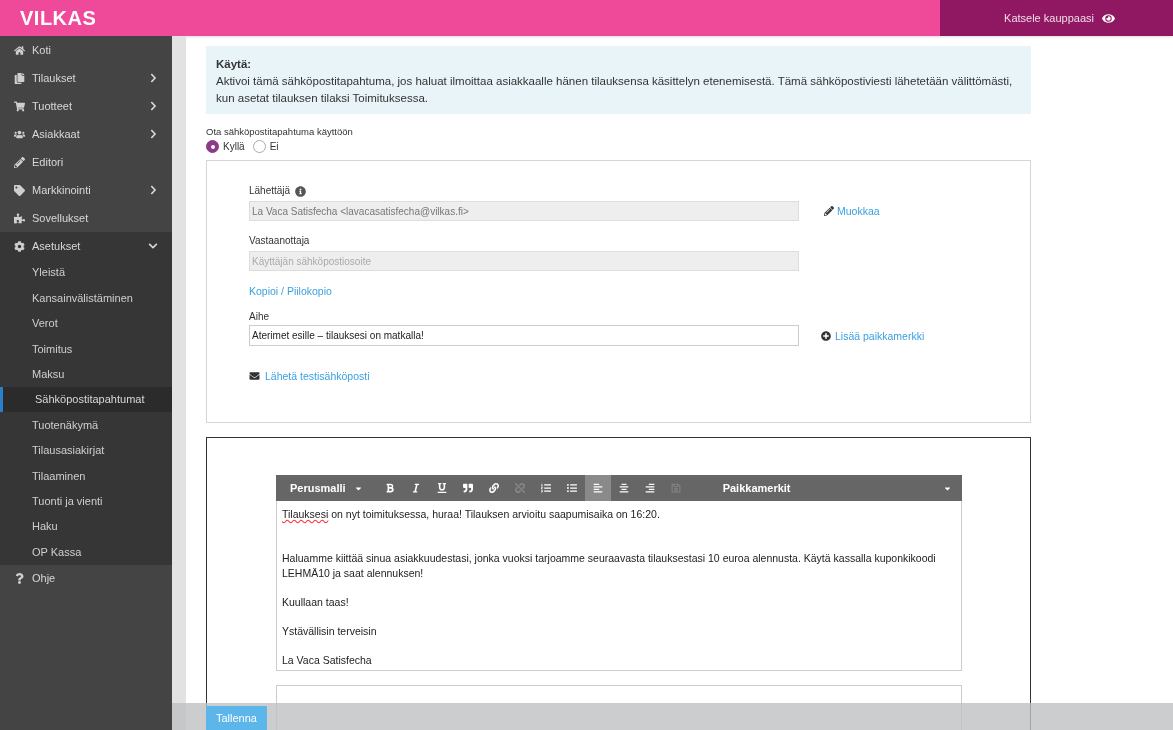 The height and width of the screenshot is (730, 1173). Describe the element at coordinates (280, 131) in the screenshot. I see `enable-label: Ota sähköpostitapahtuma käyttöön` at that location.